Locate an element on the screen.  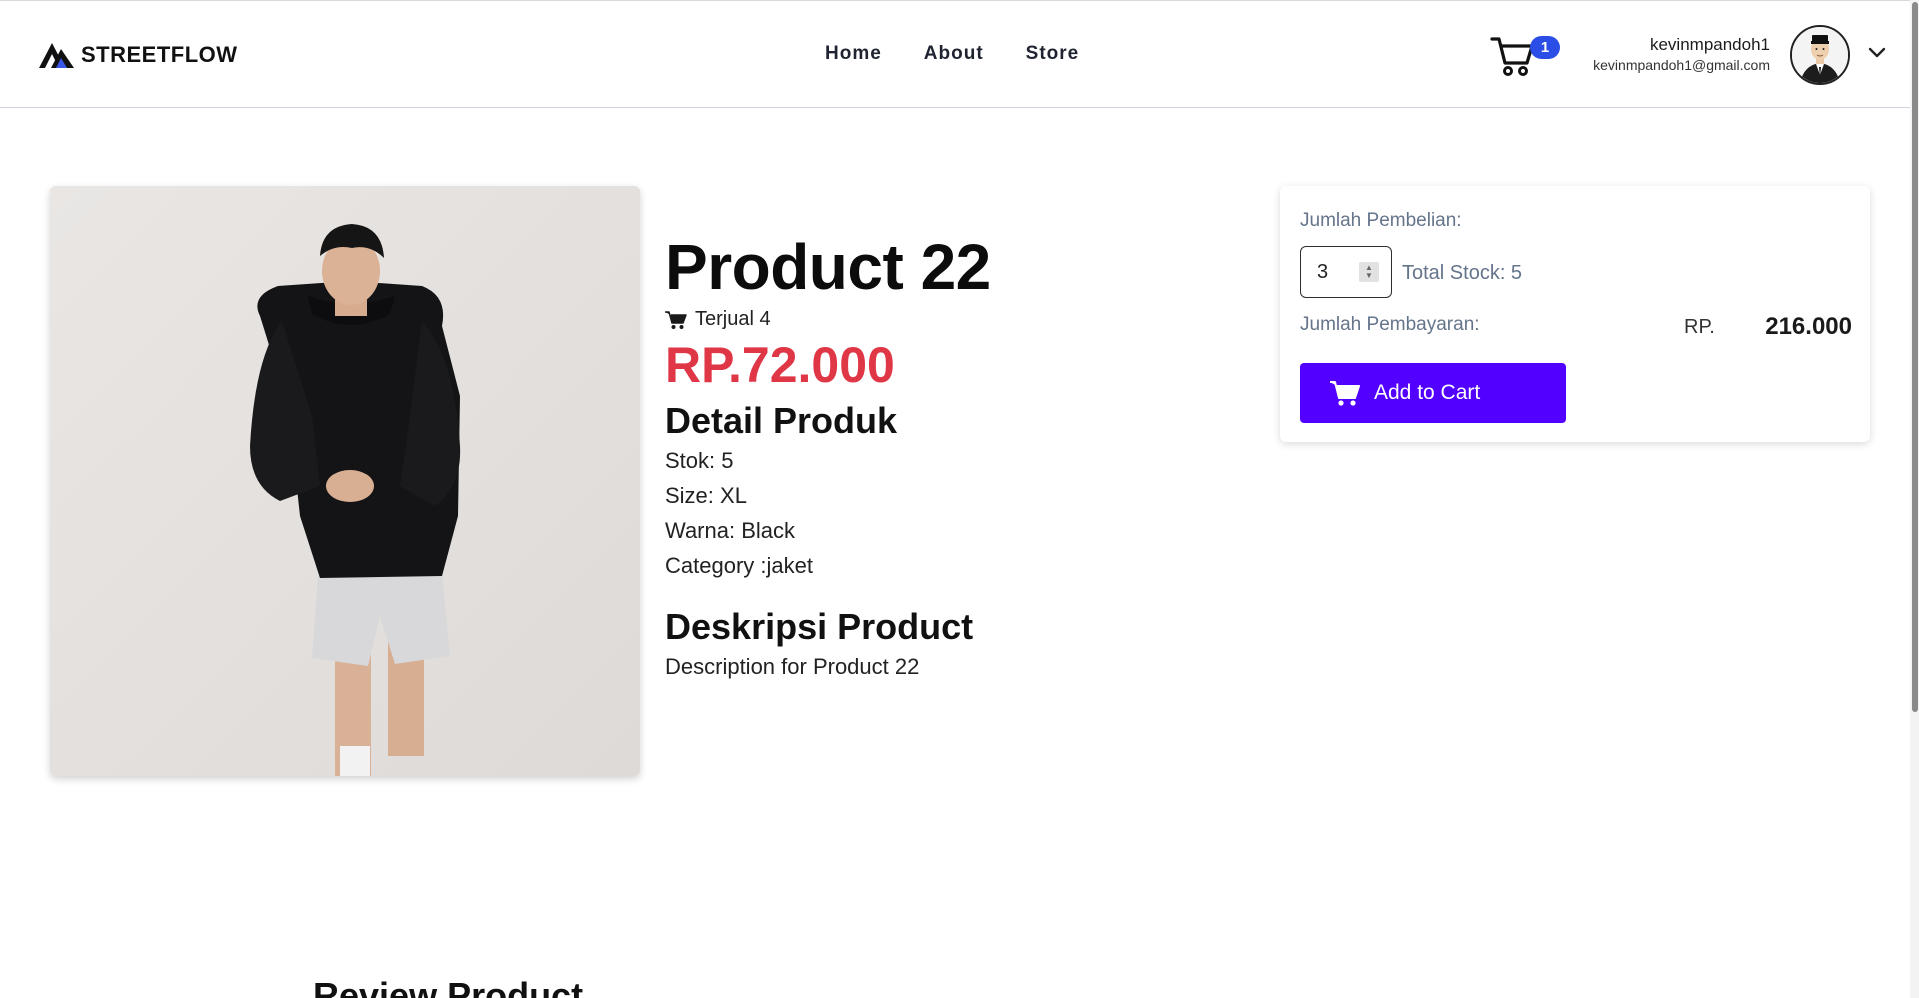
detail-category: Category :jaket is located at coordinates (739, 565).